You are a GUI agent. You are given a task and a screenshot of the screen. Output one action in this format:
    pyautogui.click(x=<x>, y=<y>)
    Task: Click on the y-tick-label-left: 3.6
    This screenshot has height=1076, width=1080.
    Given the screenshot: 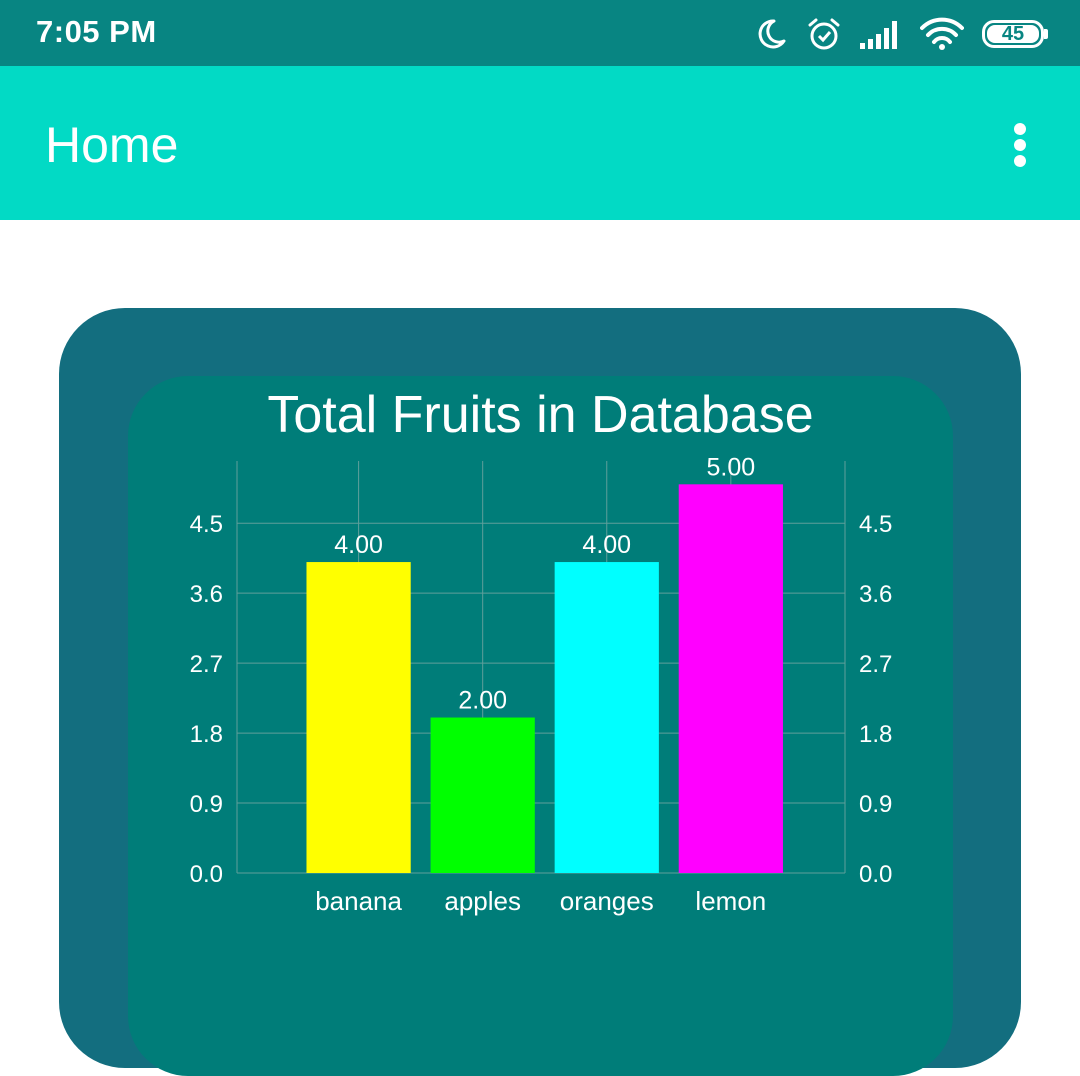 What is the action you would take?
    pyautogui.click(x=206, y=594)
    